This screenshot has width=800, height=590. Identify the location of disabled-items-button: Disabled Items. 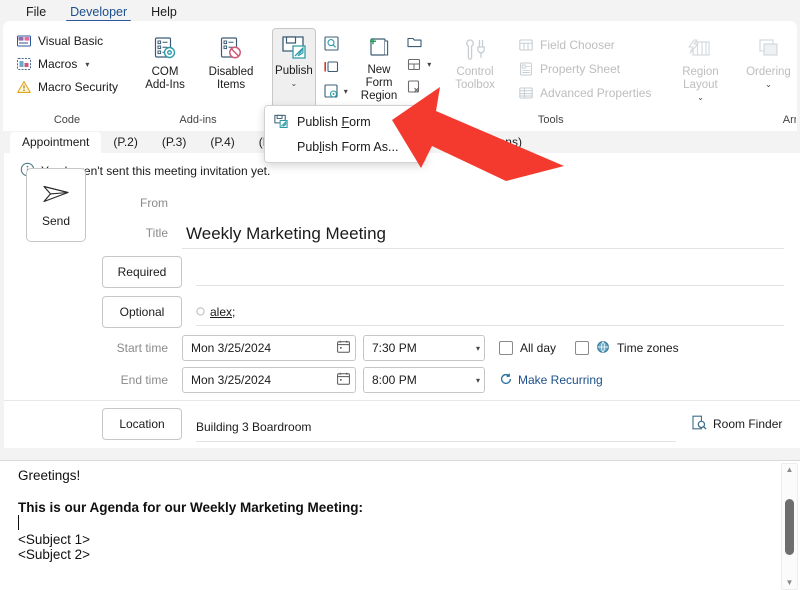
(231, 62).